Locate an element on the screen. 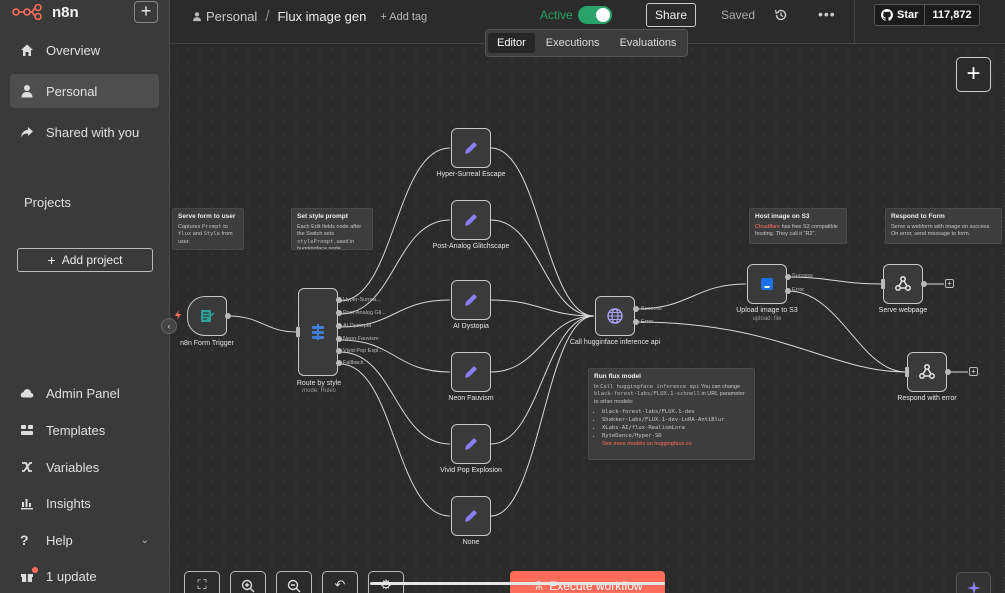 The height and width of the screenshot is (593, 1005). node-ai-dystopia is located at coordinates (471, 300).